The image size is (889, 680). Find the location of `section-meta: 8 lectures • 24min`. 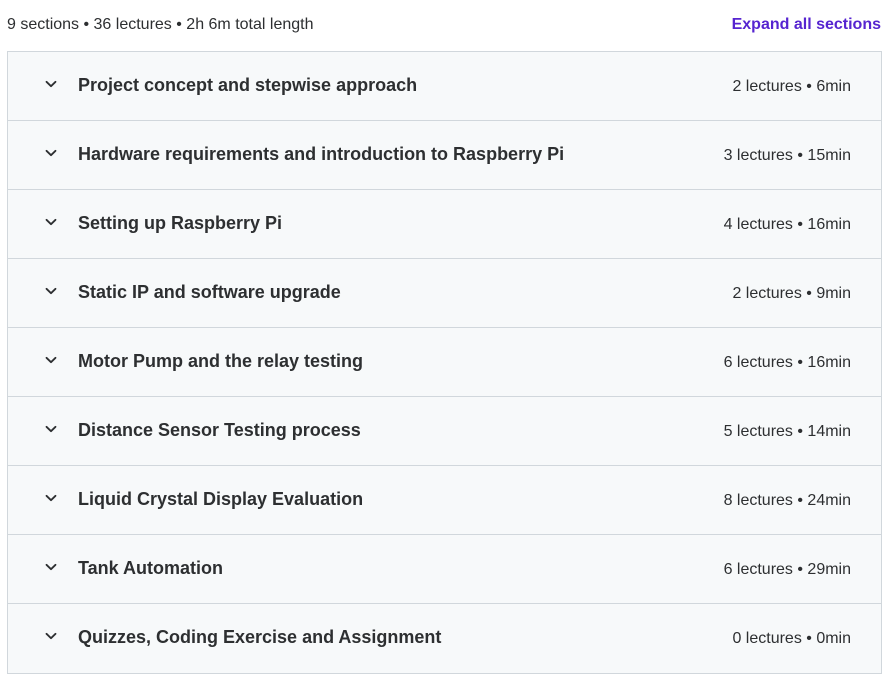

section-meta: 8 lectures • 24min is located at coordinates (787, 500).